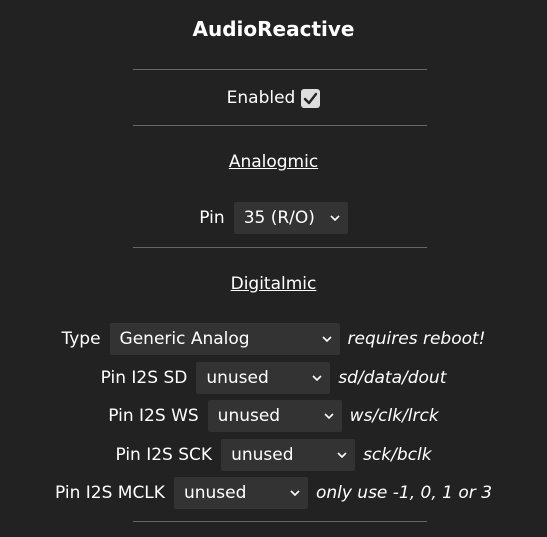  What do you see at coordinates (397, 455) in the screenshot?
I see `pin-i2s-sck-note: sck/bclk` at bounding box center [397, 455].